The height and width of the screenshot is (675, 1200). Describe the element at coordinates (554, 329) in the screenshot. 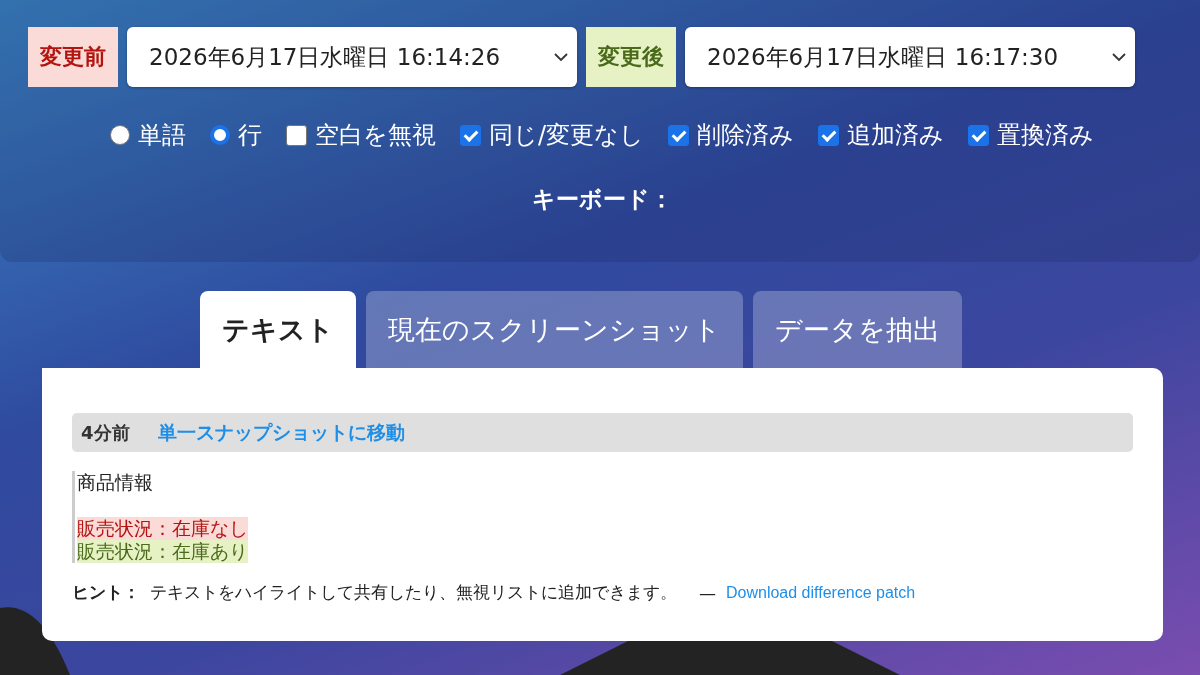

I see `tab: 現在のスクリーンショット` at that location.